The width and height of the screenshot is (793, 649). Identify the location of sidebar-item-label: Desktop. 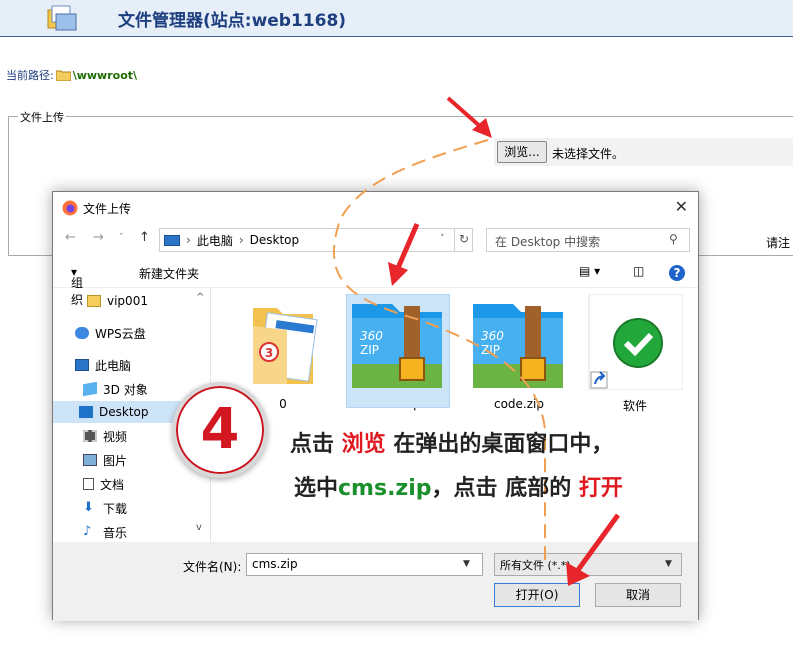
(124, 412).